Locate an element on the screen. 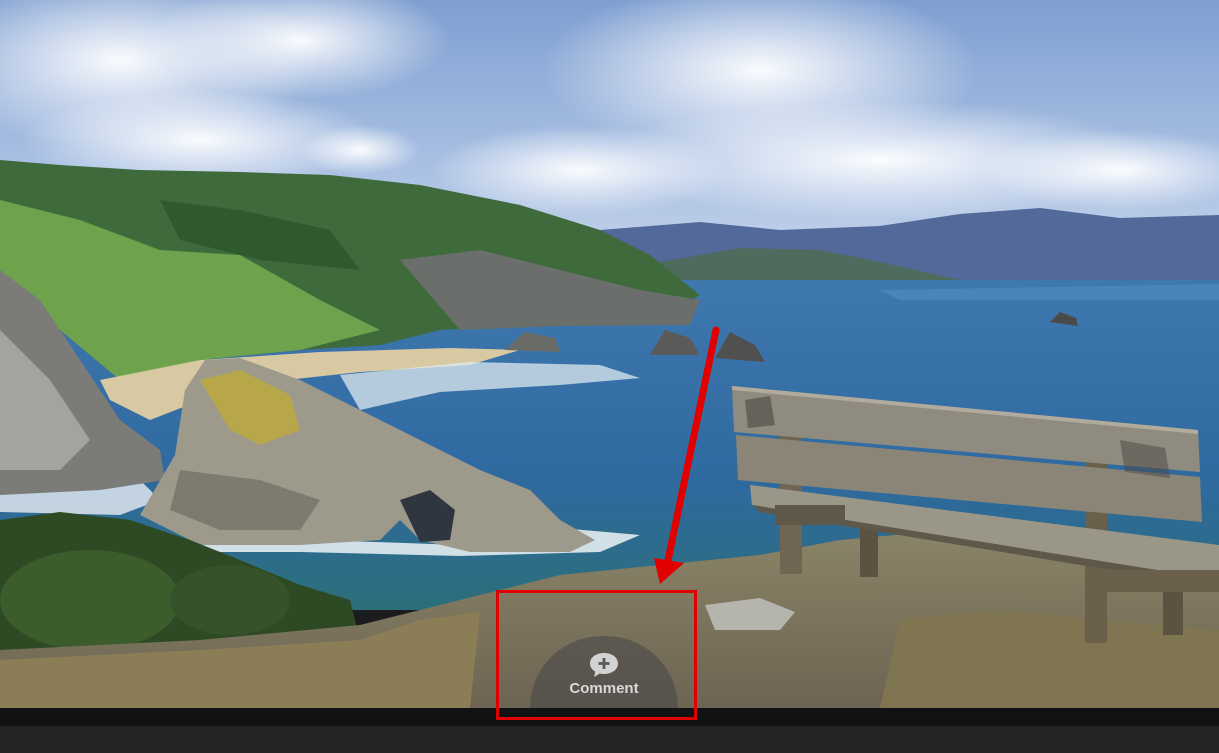 This screenshot has height=753, width=1219. bottom-bar-strip is located at coordinates (609, 739).